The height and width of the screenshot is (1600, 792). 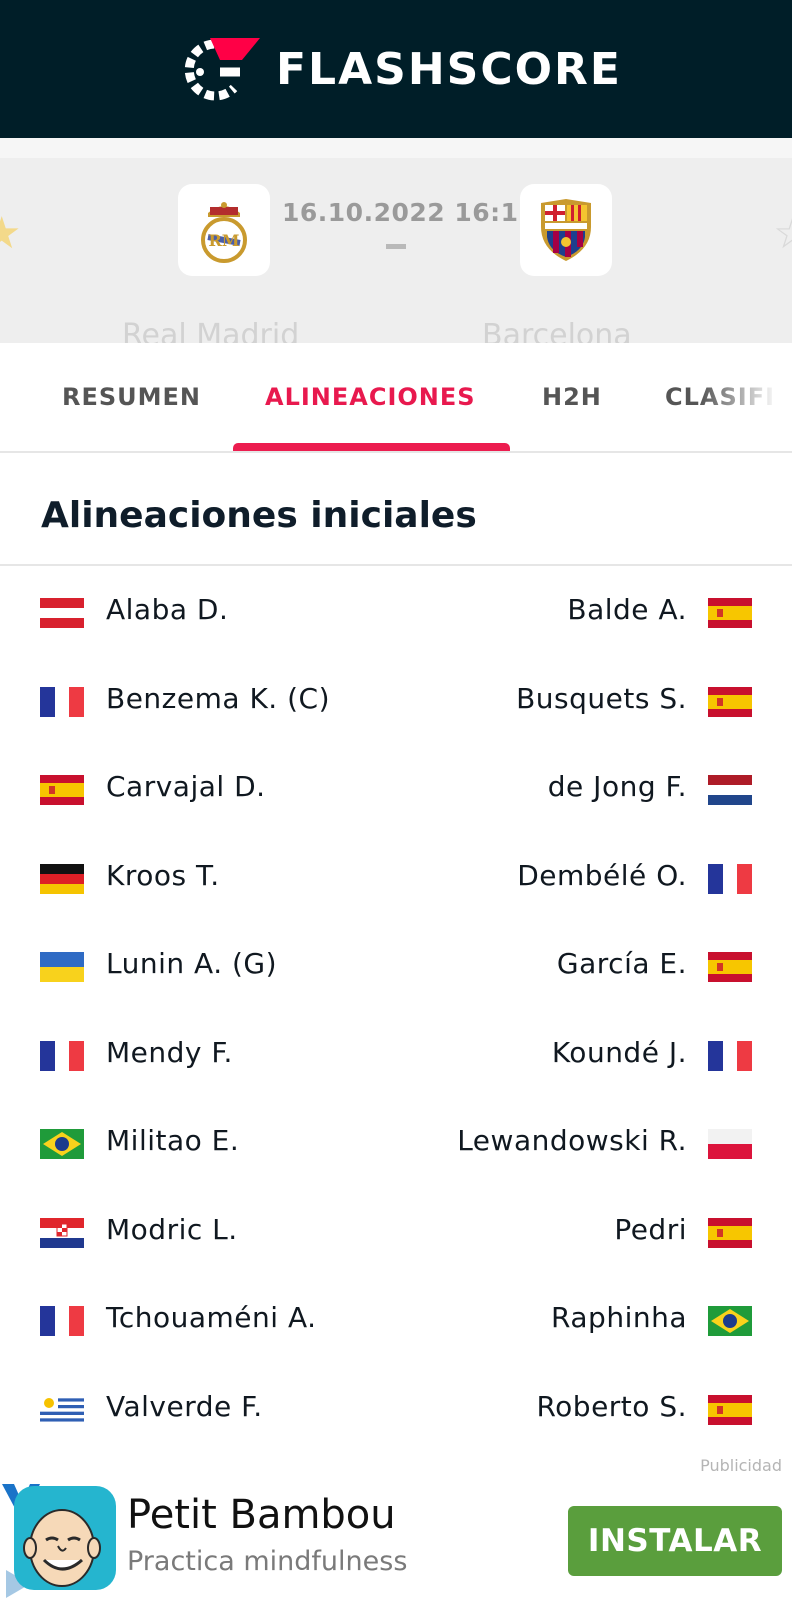 What do you see at coordinates (218, 698) in the screenshot?
I see `home-player-name: Benzema K. (C)` at bounding box center [218, 698].